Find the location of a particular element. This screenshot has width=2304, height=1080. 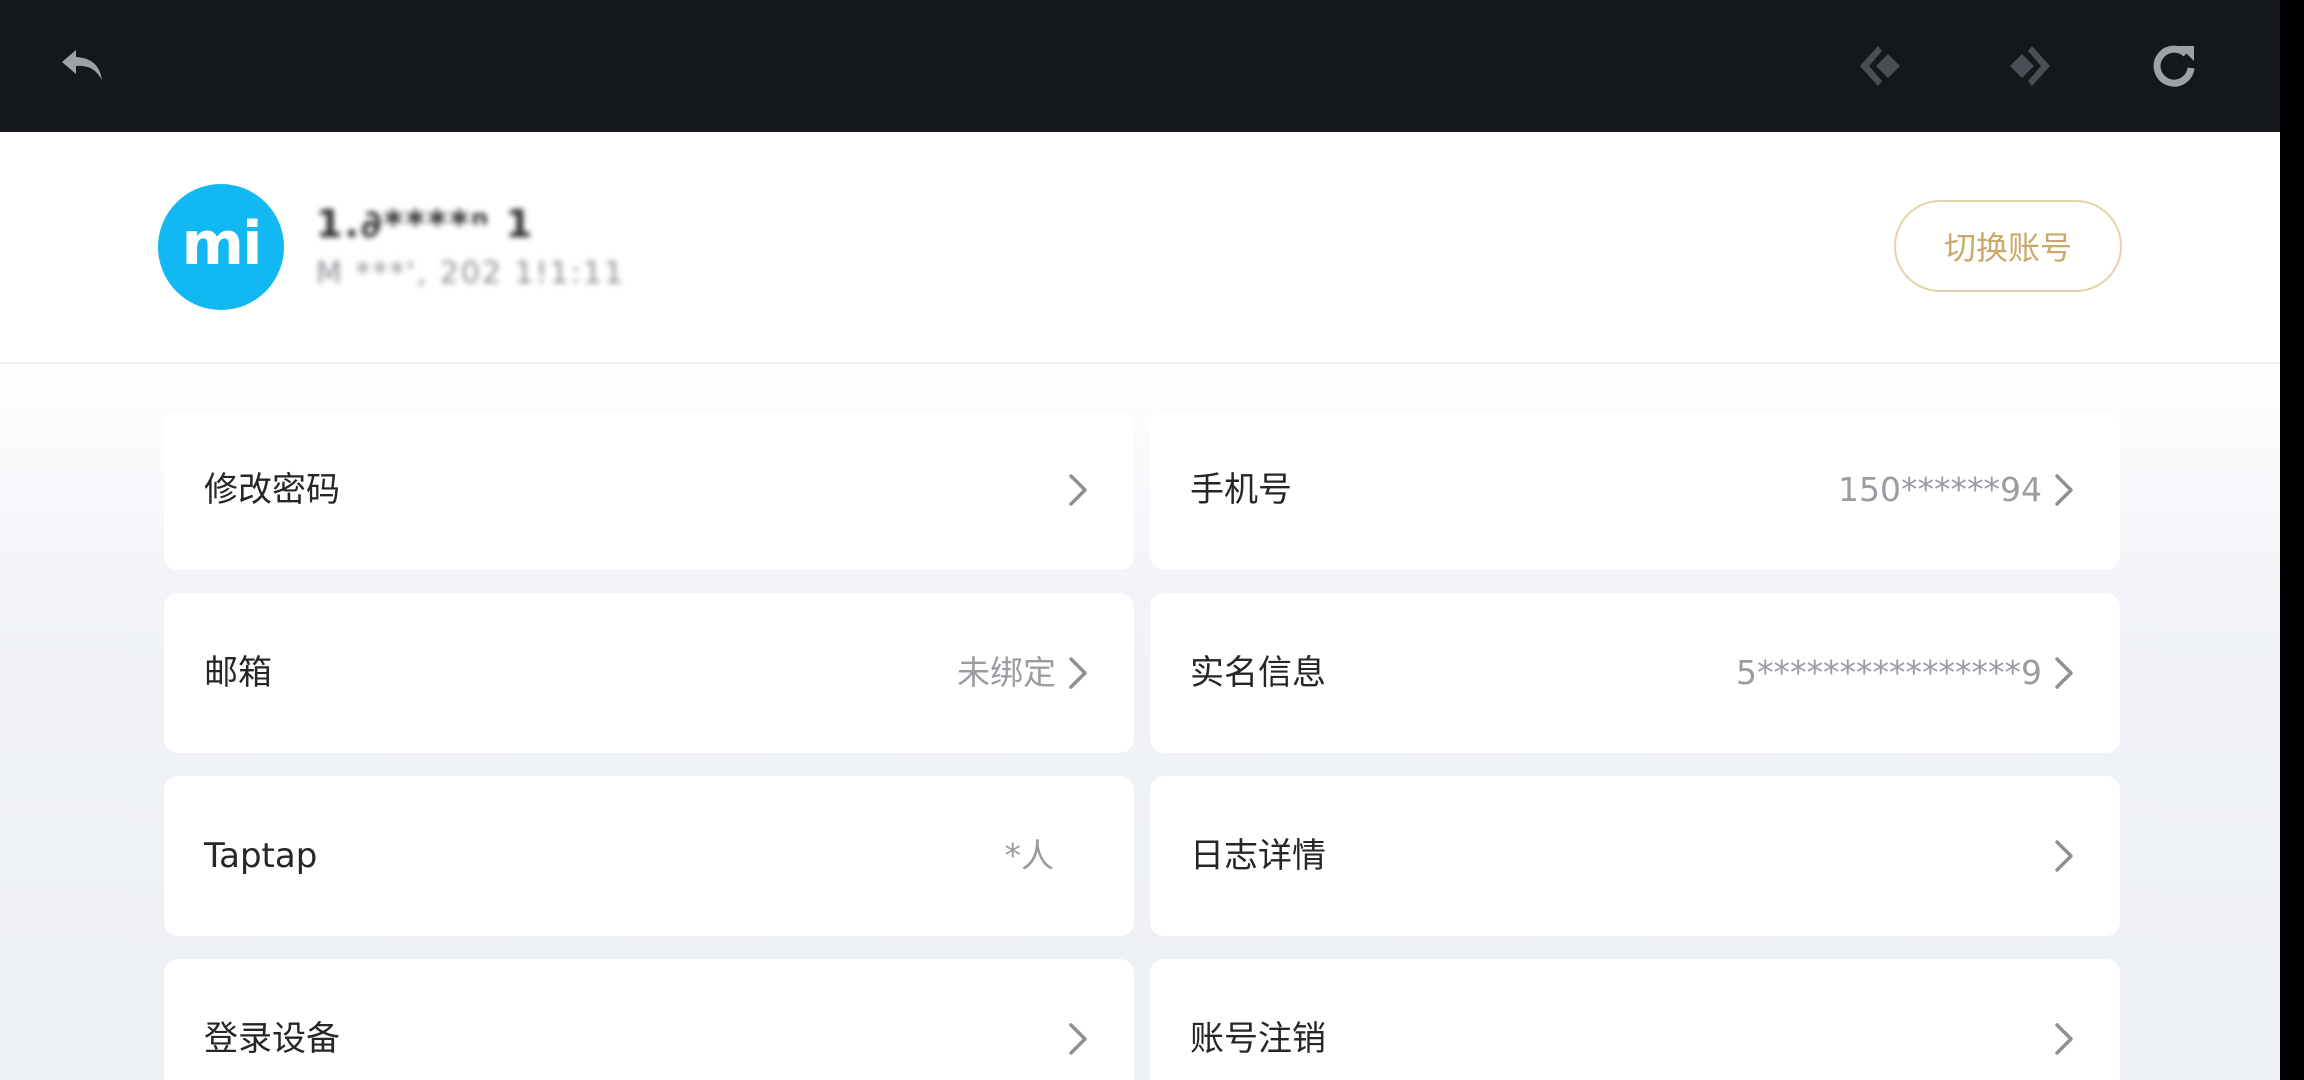

item-label: 手机号 is located at coordinates (1241, 490).